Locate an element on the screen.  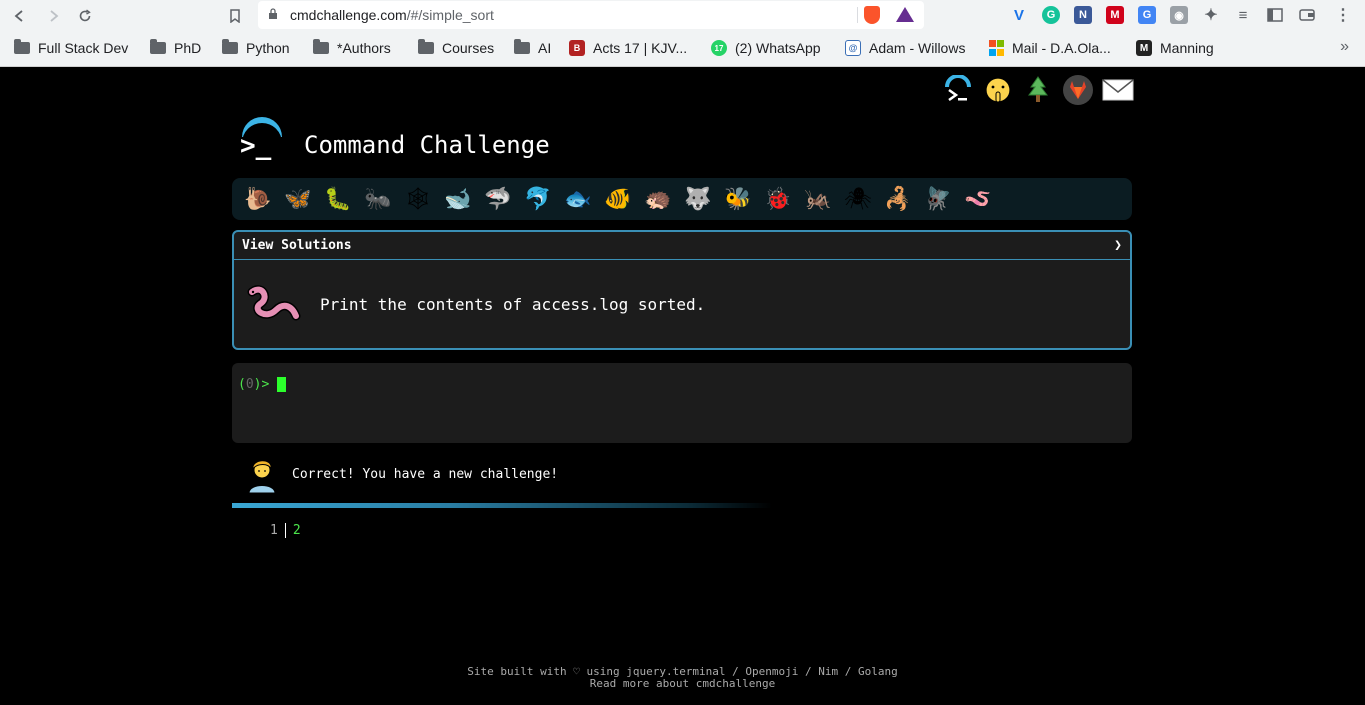
grammarly-extension-icon: G is located at coordinates (1051, 15).